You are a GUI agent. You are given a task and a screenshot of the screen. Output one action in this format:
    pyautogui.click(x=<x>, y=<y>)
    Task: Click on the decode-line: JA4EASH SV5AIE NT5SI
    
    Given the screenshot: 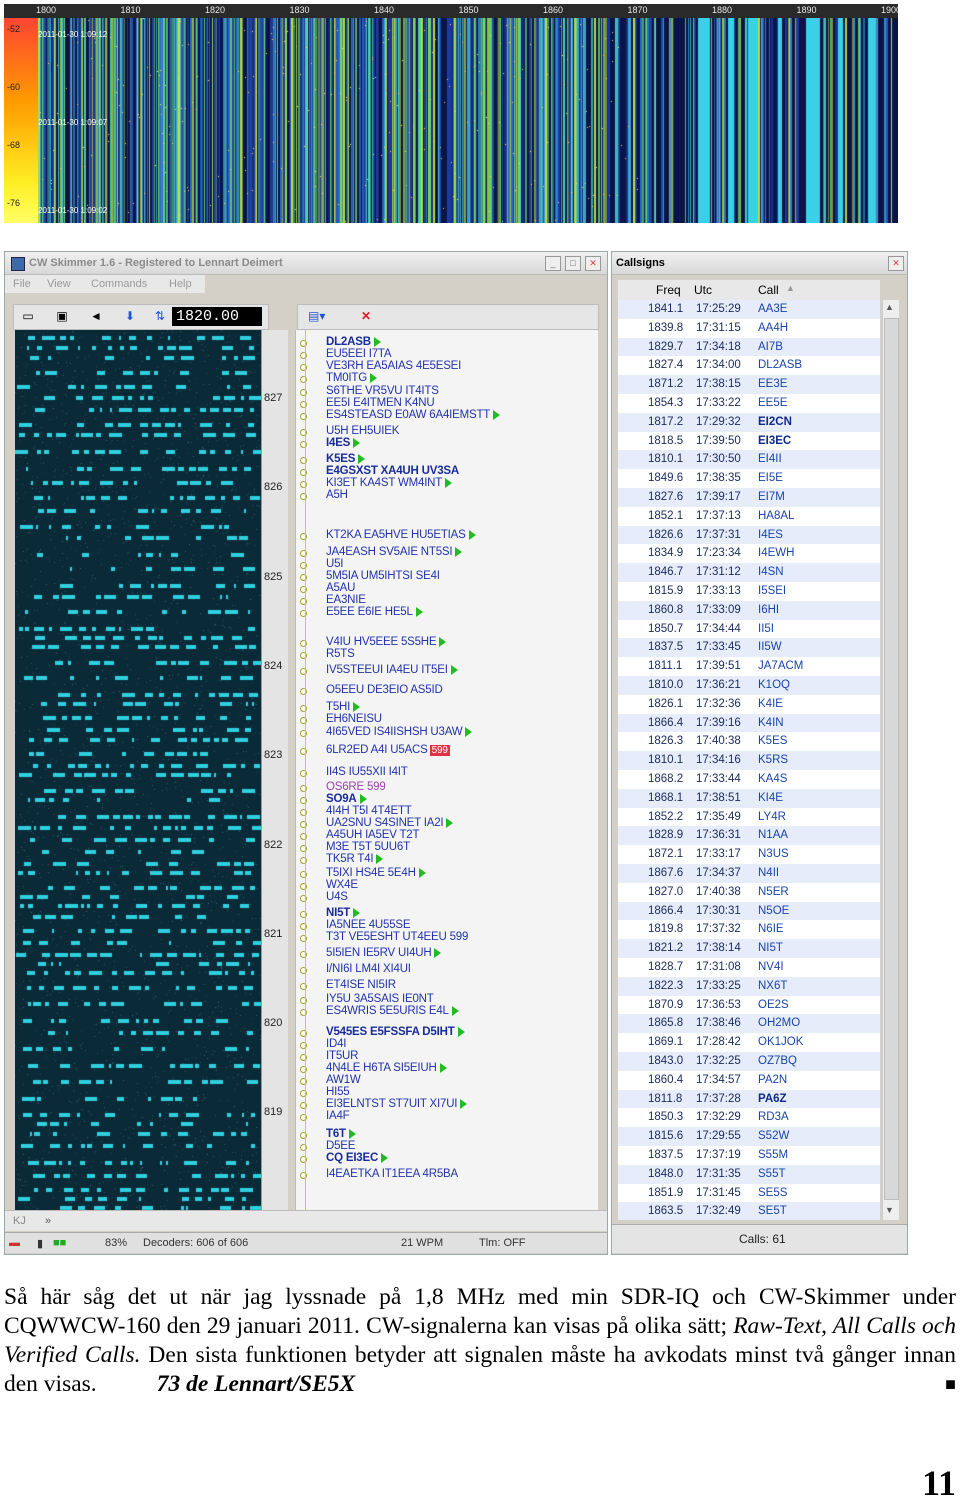 What is the action you would take?
    pyautogui.click(x=394, y=552)
    